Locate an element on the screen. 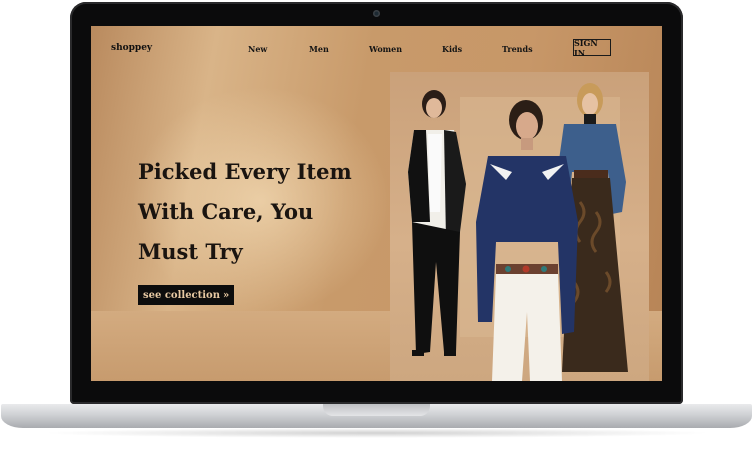 The width and height of the screenshot is (753, 450). cta-label: see collection is located at coordinates (182, 295).